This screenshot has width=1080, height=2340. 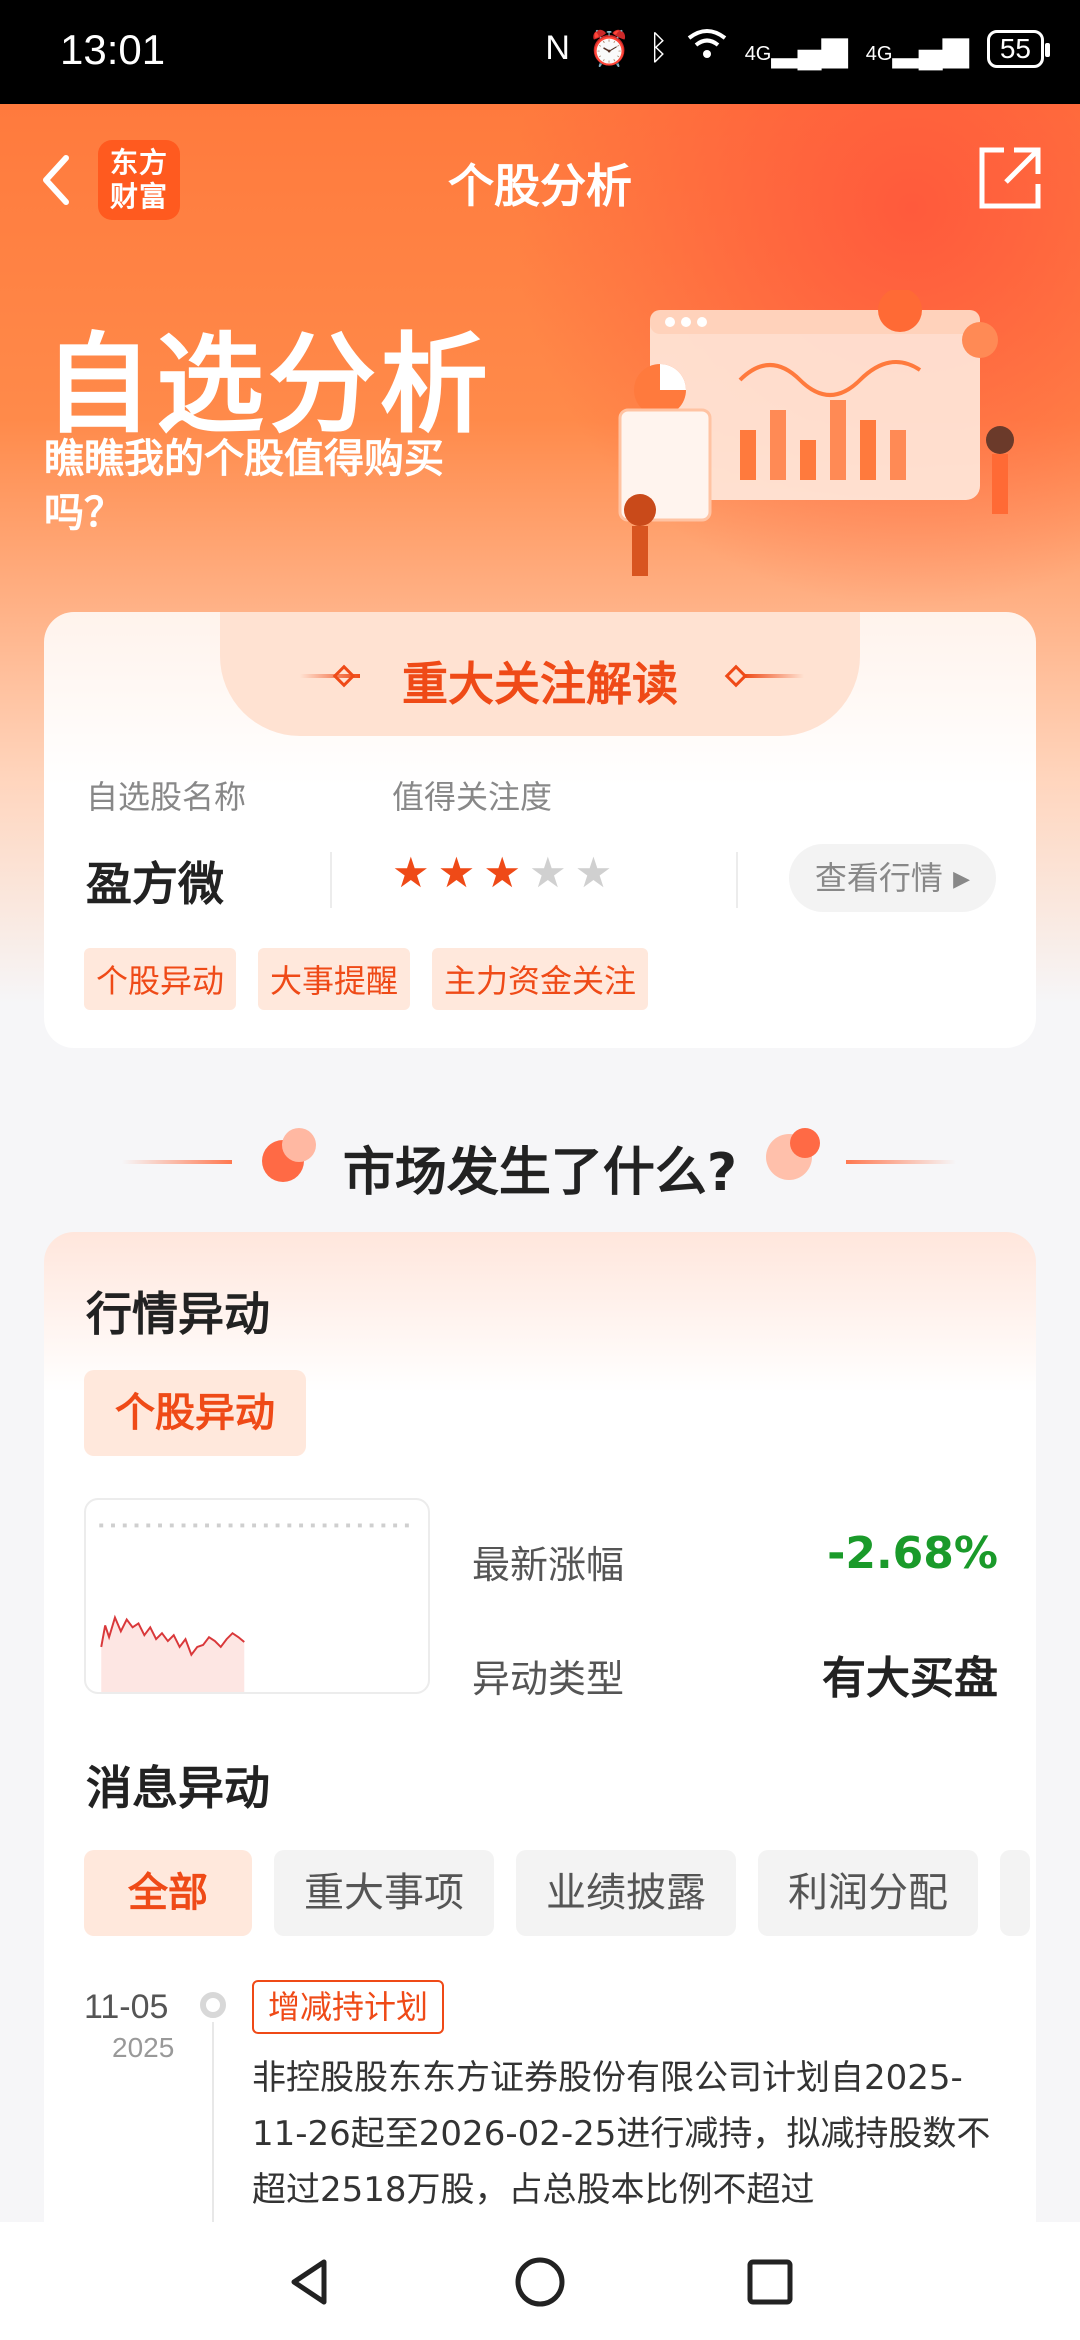 I want to click on status-bar: 13:01 N ⏰ ᛒ 4G▂▄▆ 4G▂▄▆ 55, so click(x=540, y=52).